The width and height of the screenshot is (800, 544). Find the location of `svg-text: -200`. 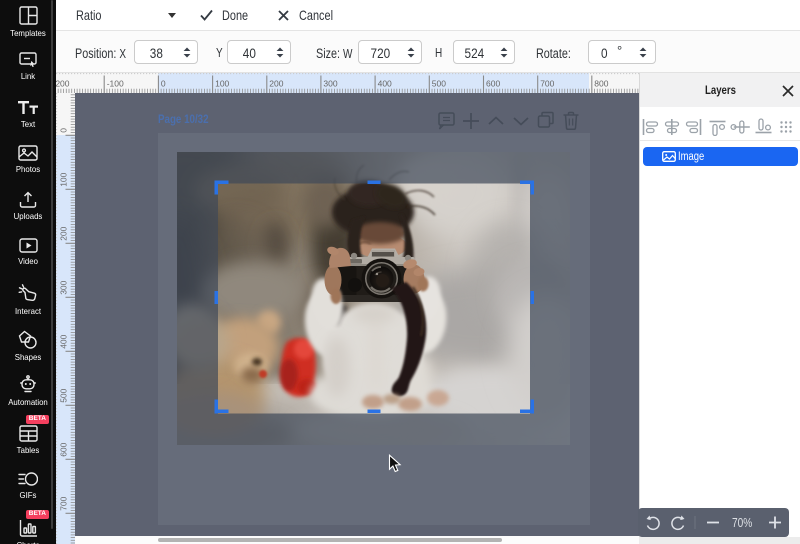

svg-text: -200 is located at coordinates (63, 84).